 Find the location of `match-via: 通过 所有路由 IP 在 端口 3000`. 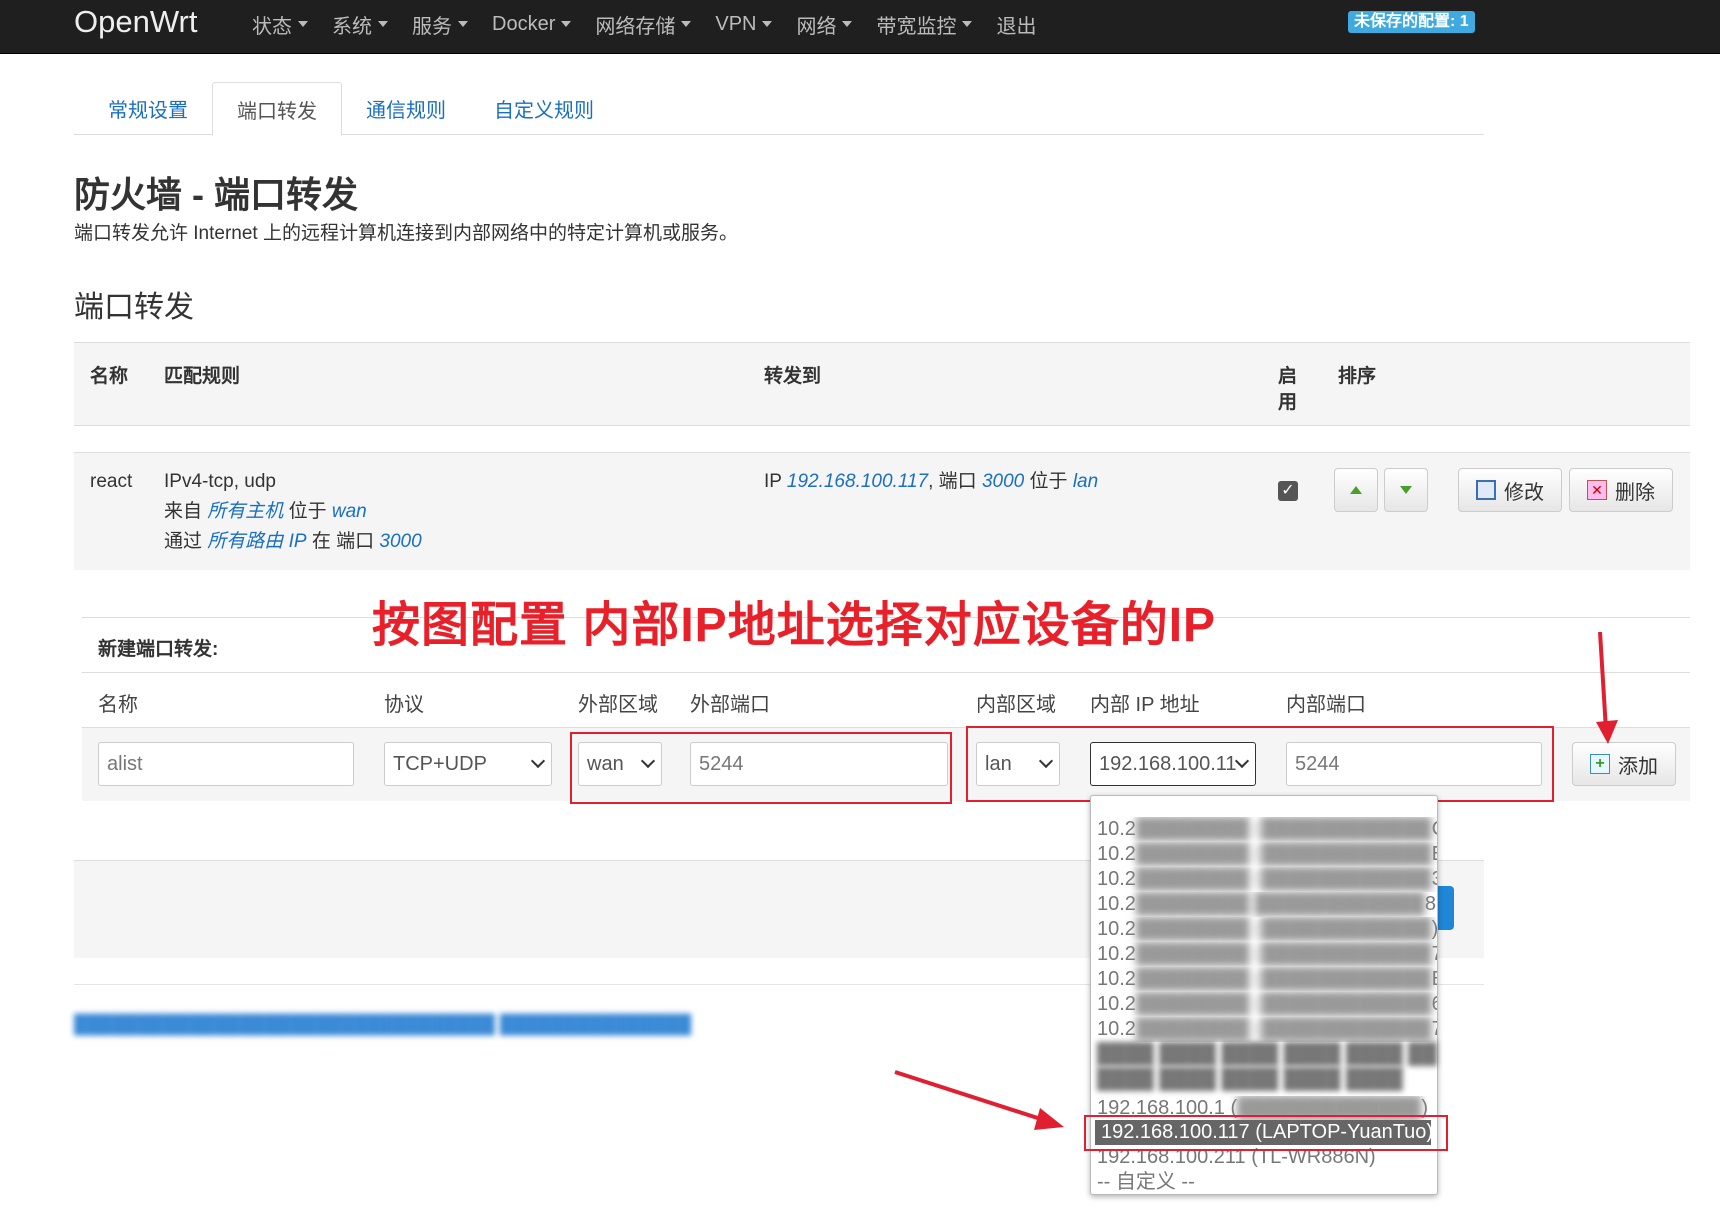

match-via: 通过 所有路由 IP 在 端口 3000 is located at coordinates (293, 542).